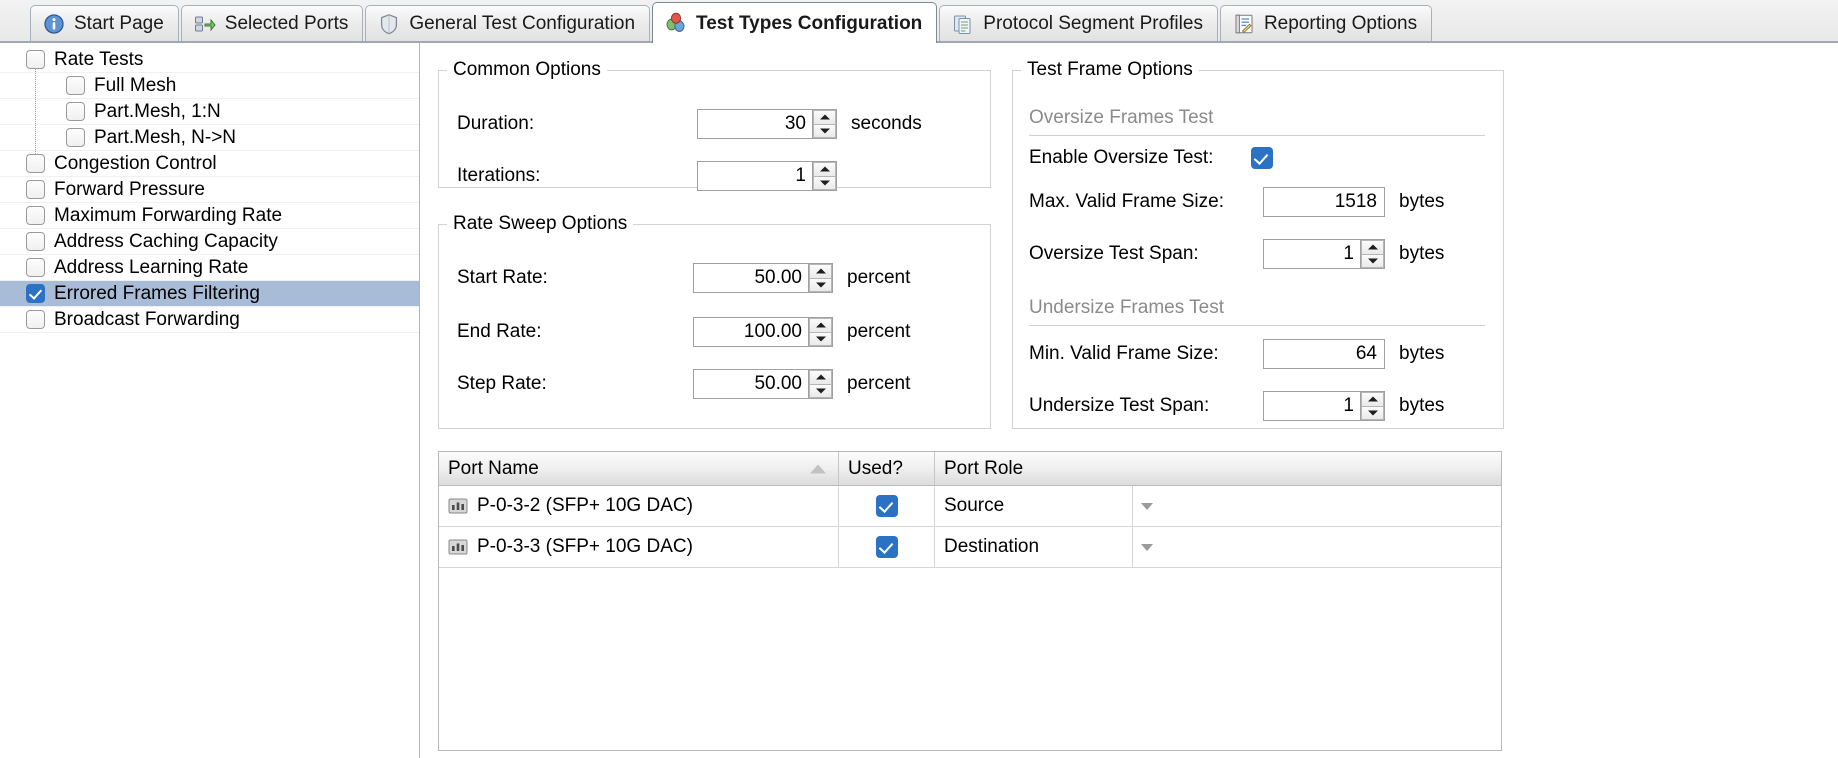 This screenshot has height=758, width=1838. What do you see at coordinates (135, 85) in the screenshot?
I see `tree-item-label: Full Mesh` at bounding box center [135, 85].